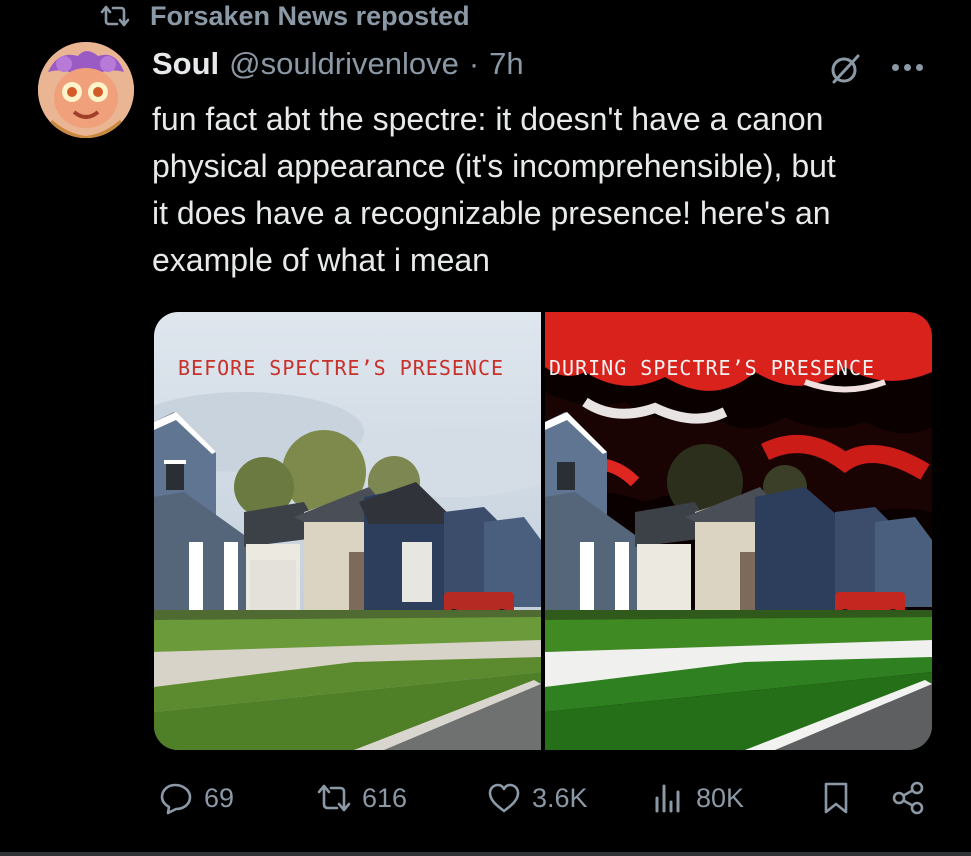 This screenshot has height=856, width=971. I want to click on before-caption: BEFORE SPECTRE’S PRESENCE, so click(341, 368).